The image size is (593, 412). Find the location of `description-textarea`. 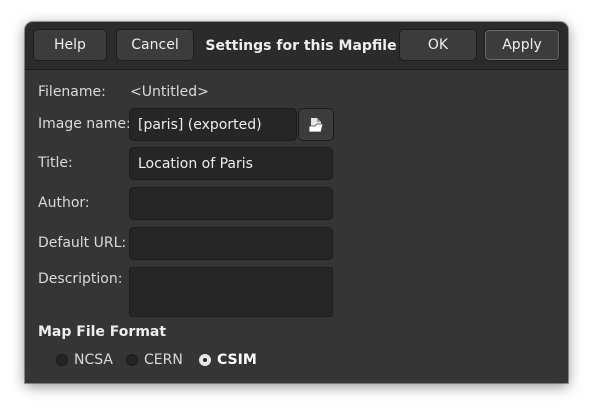

description-textarea is located at coordinates (231, 292).